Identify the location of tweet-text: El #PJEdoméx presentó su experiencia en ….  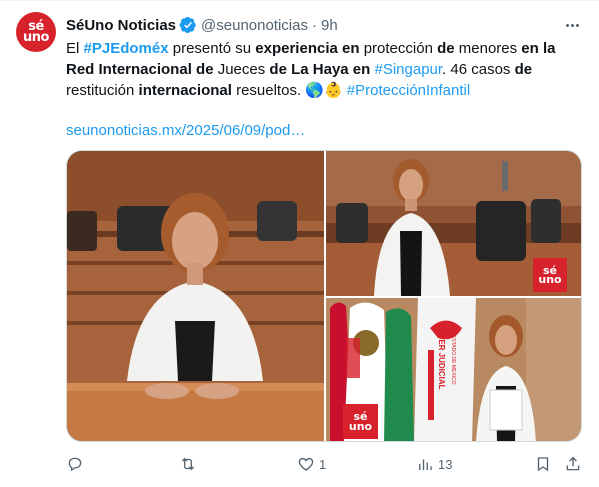
(326, 69).